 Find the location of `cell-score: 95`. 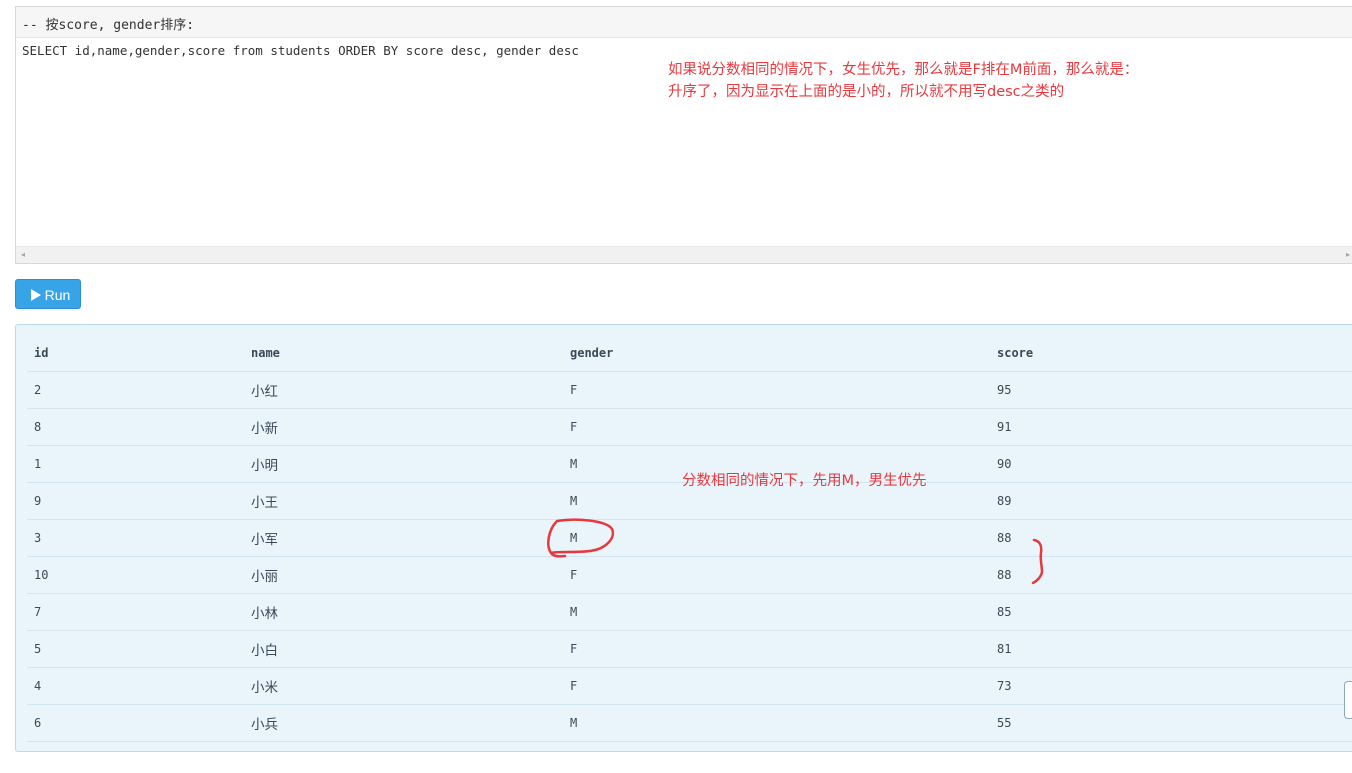

cell-score: 95 is located at coordinates (1171, 390).